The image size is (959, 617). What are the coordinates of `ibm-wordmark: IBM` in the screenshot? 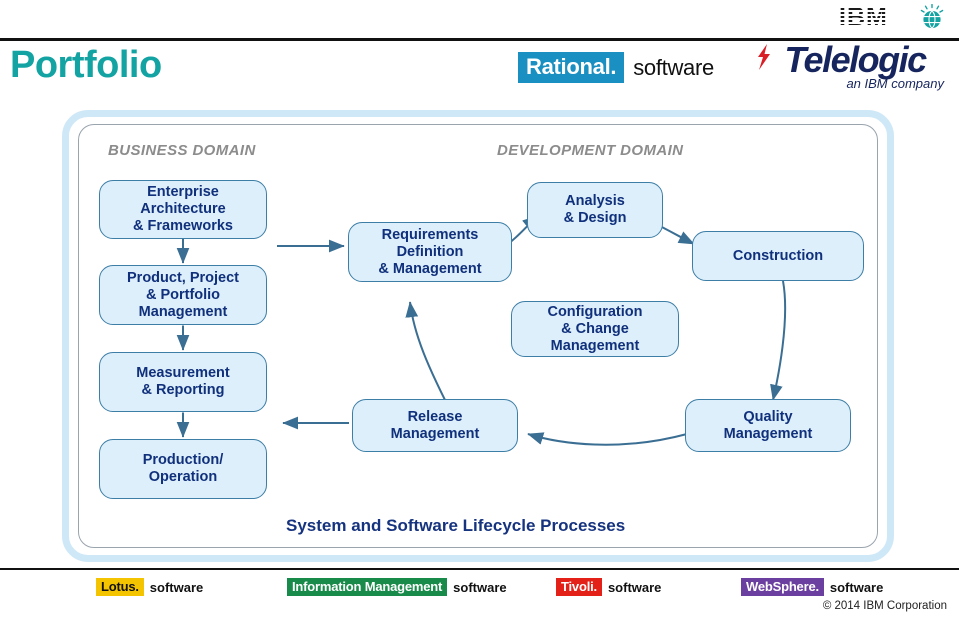 It's located at (876, 17).